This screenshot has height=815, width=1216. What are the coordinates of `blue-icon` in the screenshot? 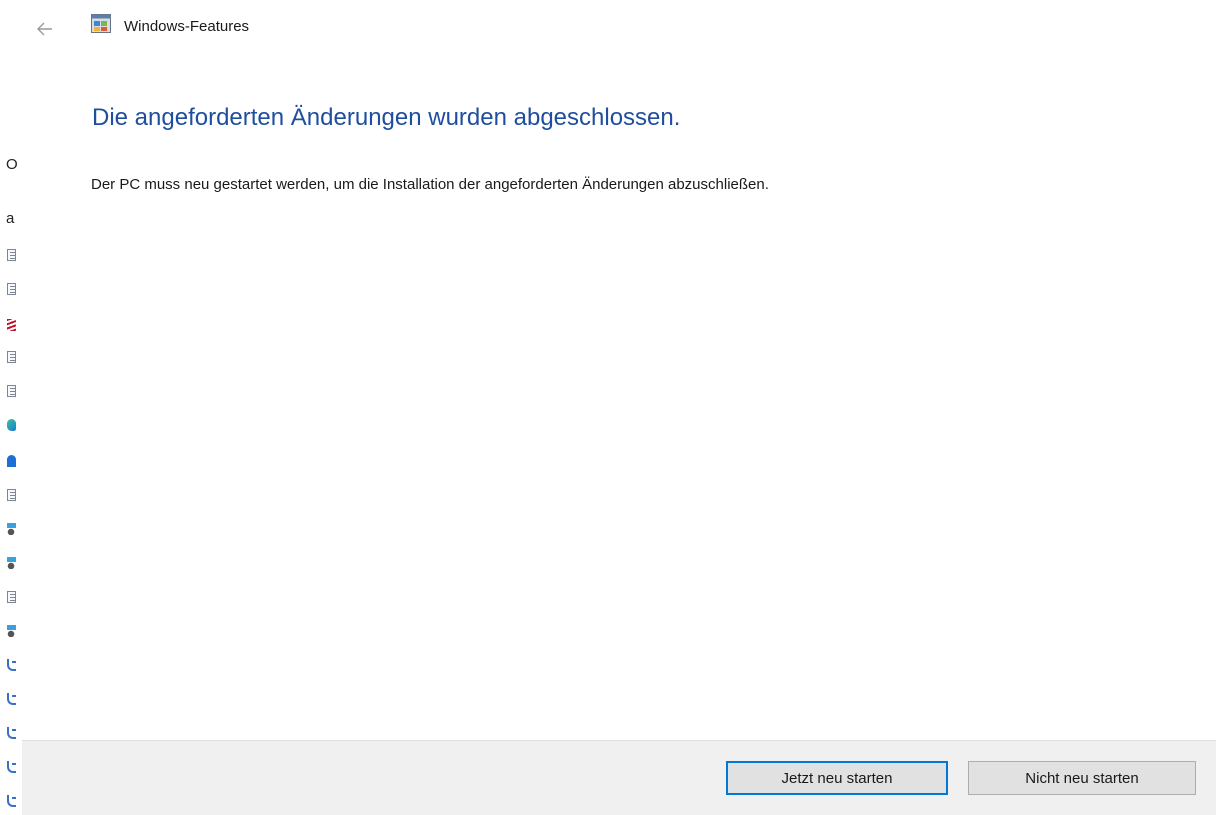 It's located at (11, 461).